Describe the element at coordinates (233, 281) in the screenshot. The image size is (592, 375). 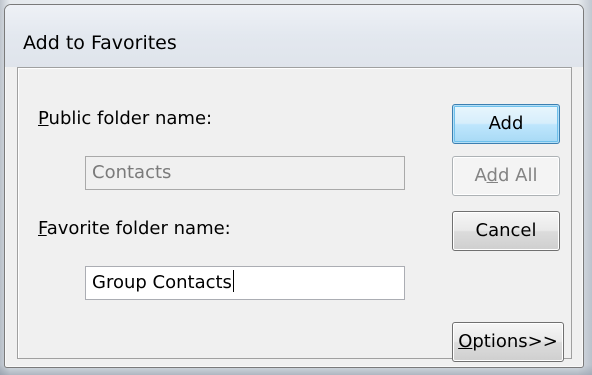
I see `text-caret` at that location.